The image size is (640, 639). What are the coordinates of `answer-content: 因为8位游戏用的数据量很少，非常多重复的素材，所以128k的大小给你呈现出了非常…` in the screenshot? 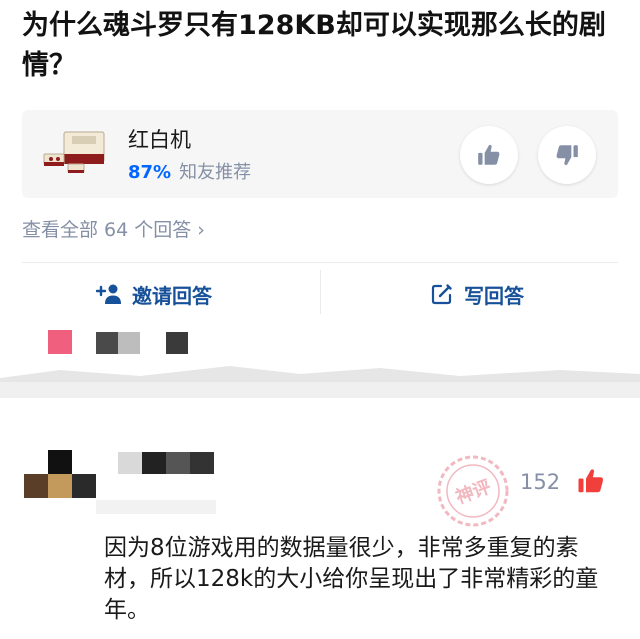 It's located at (364, 579).